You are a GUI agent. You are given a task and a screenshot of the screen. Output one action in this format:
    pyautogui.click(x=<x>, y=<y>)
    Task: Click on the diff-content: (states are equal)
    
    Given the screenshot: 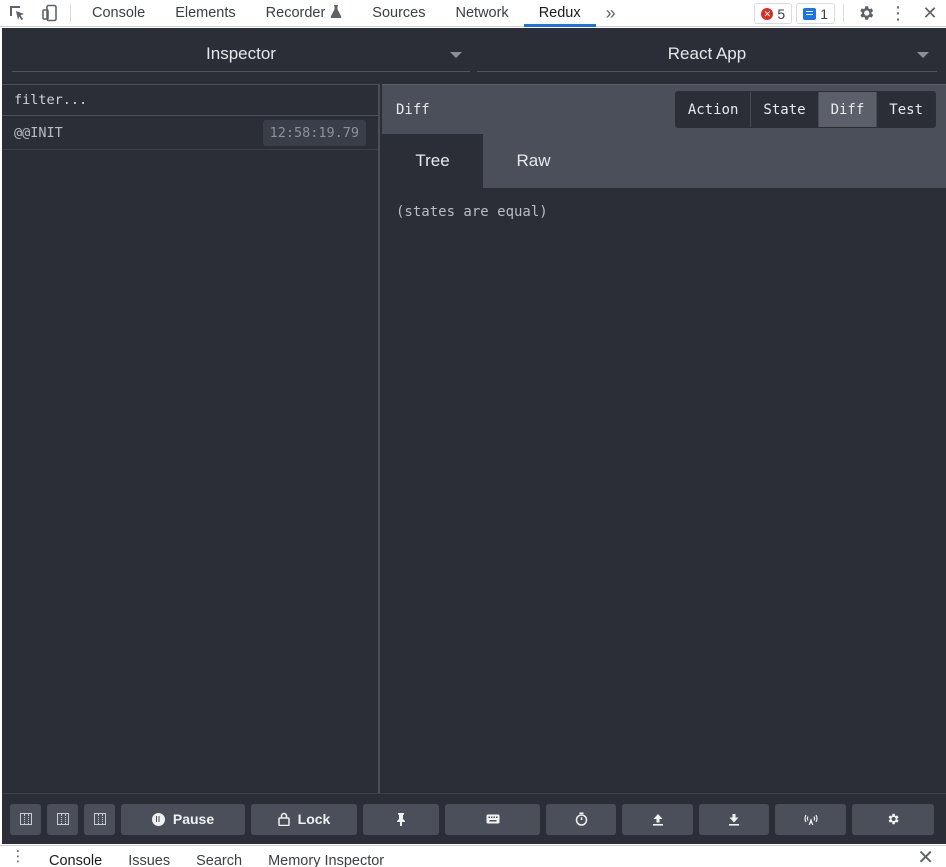 What is the action you would take?
    pyautogui.click(x=664, y=212)
    